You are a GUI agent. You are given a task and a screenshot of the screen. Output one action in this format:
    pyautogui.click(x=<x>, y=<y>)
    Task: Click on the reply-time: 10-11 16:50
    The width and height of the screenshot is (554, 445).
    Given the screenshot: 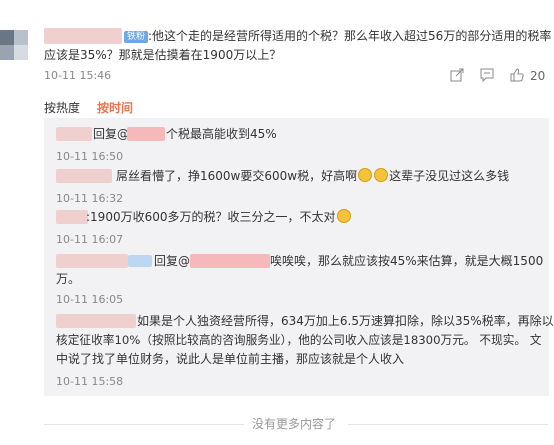 What is the action you would take?
    pyautogui.click(x=90, y=156)
    